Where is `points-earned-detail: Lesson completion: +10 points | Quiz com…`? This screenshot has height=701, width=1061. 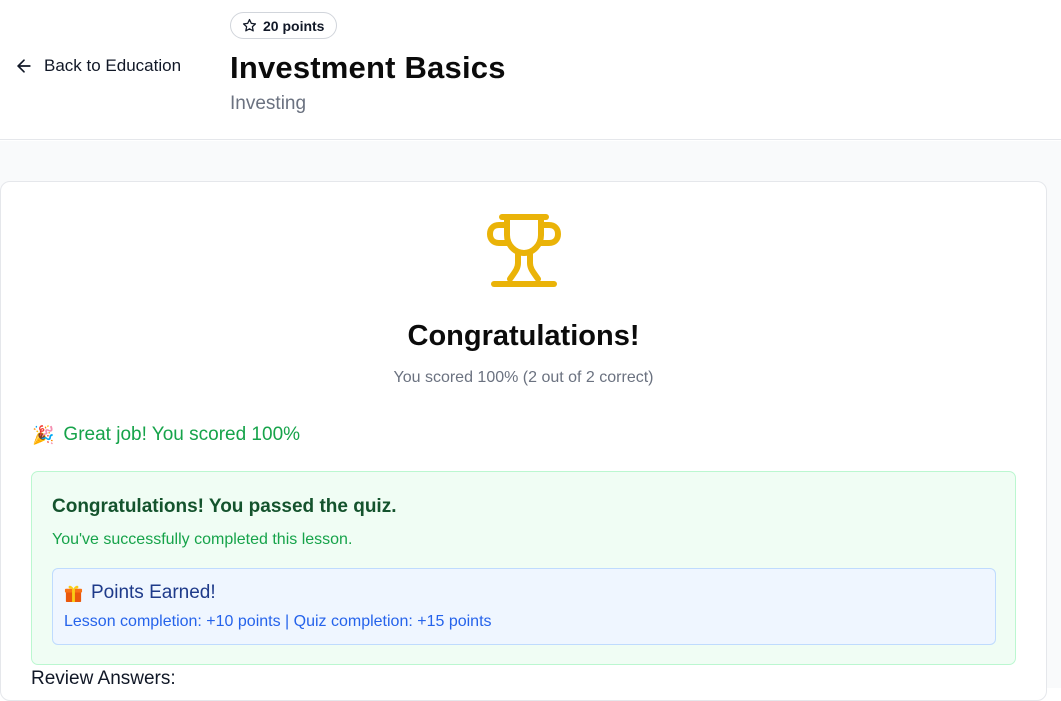
points-earned-detail: Lesson completion: +10 points | Quiz com… is located at coordinates (278, 621).